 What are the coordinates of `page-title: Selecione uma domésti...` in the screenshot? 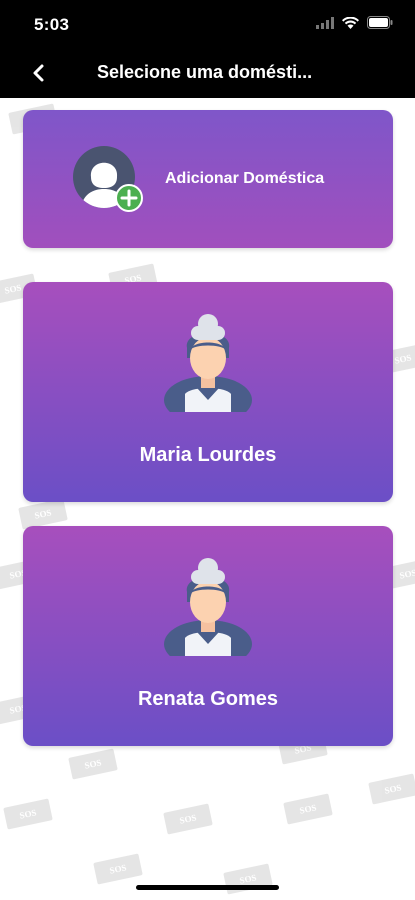 It's located at (205, 72).